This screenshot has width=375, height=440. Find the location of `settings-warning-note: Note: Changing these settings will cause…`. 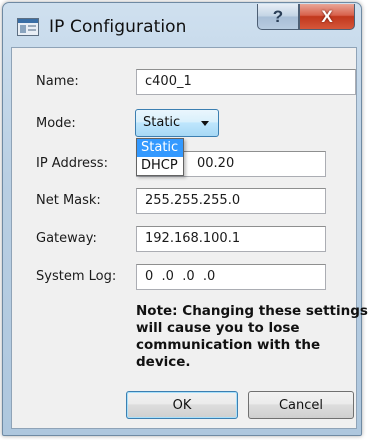

settings-warning-note: Note: Changing these settings will cause… is located at coordinates (252, 336).